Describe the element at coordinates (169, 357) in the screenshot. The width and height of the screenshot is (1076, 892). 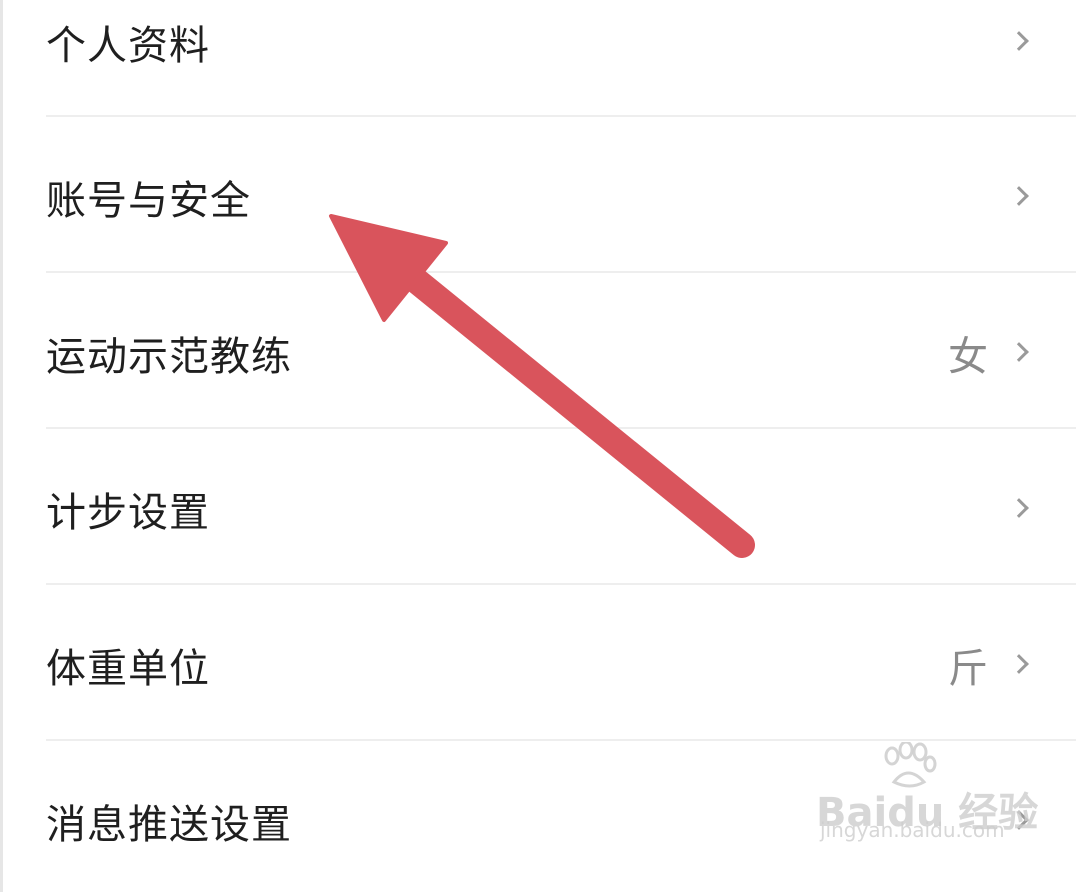
I see `settings-item-label: 运动示范教练` at that location.